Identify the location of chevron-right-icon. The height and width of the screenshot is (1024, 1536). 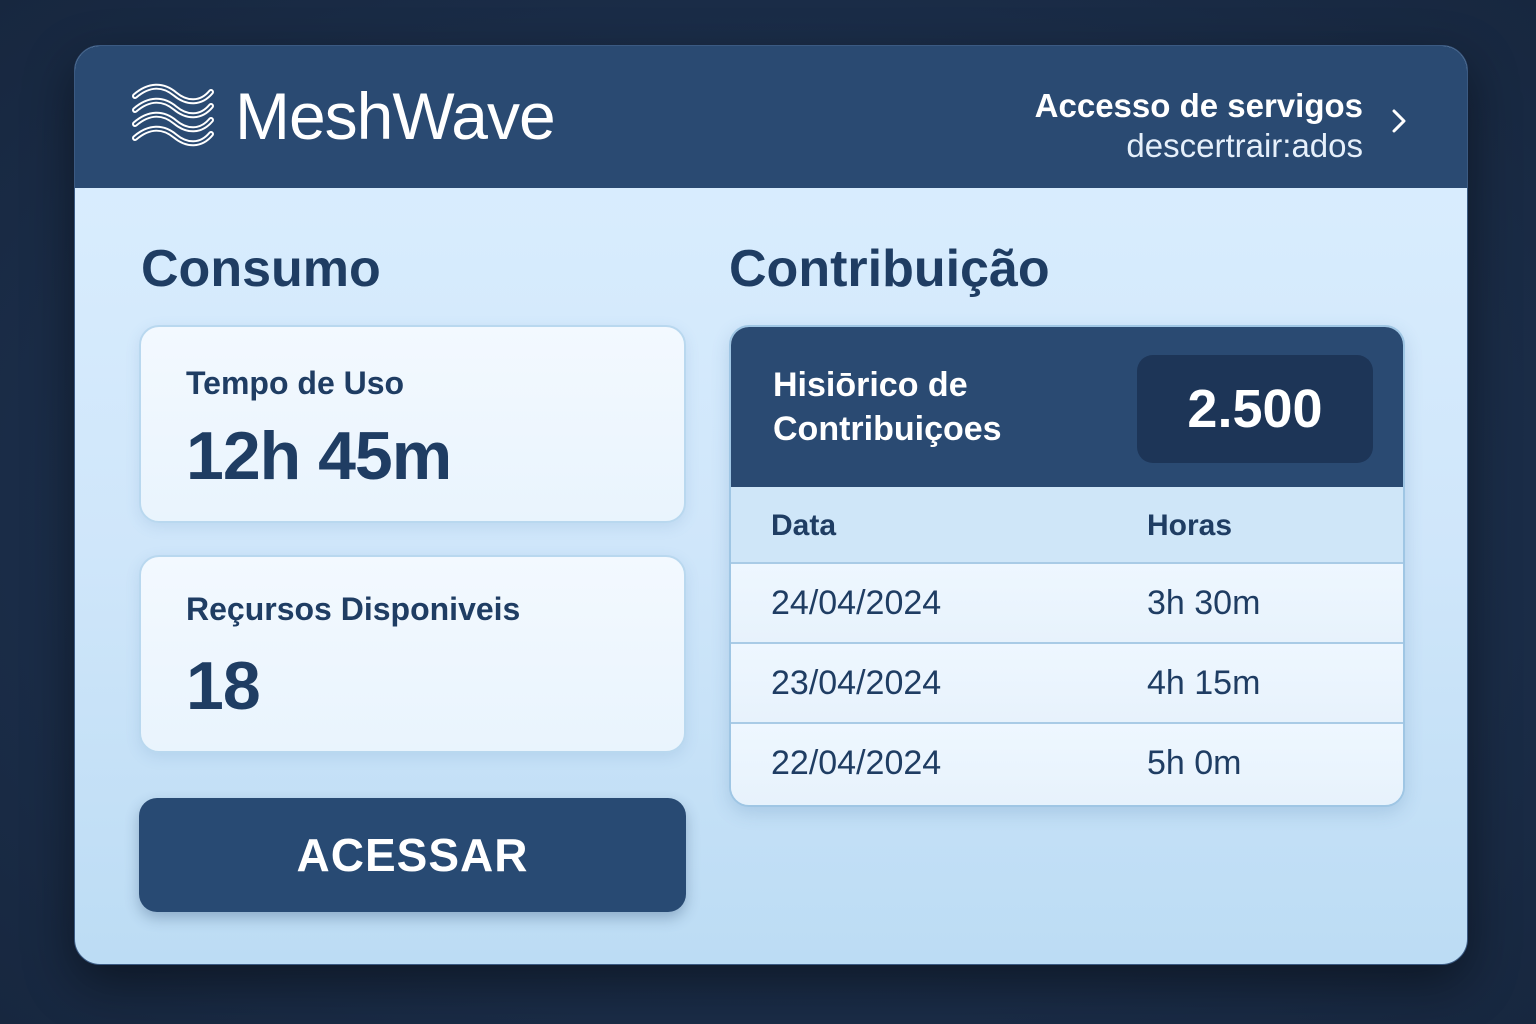
(1399, 121).